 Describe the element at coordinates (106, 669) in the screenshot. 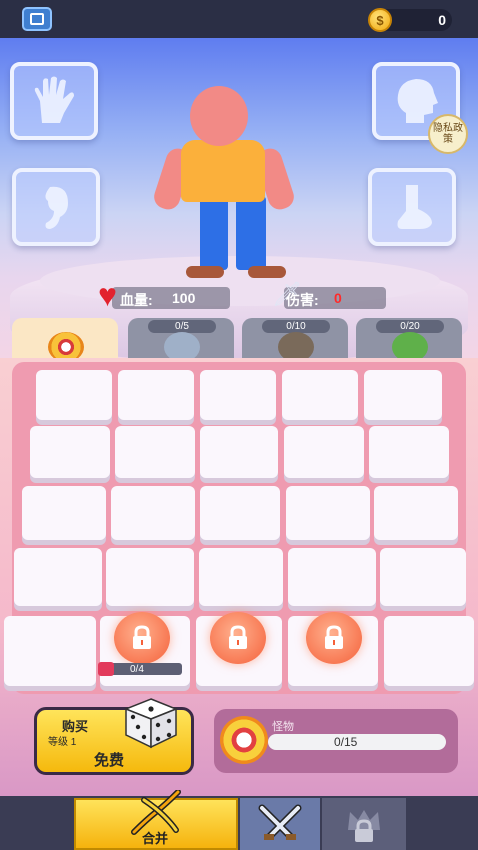

I see `gift-icon` at that location.